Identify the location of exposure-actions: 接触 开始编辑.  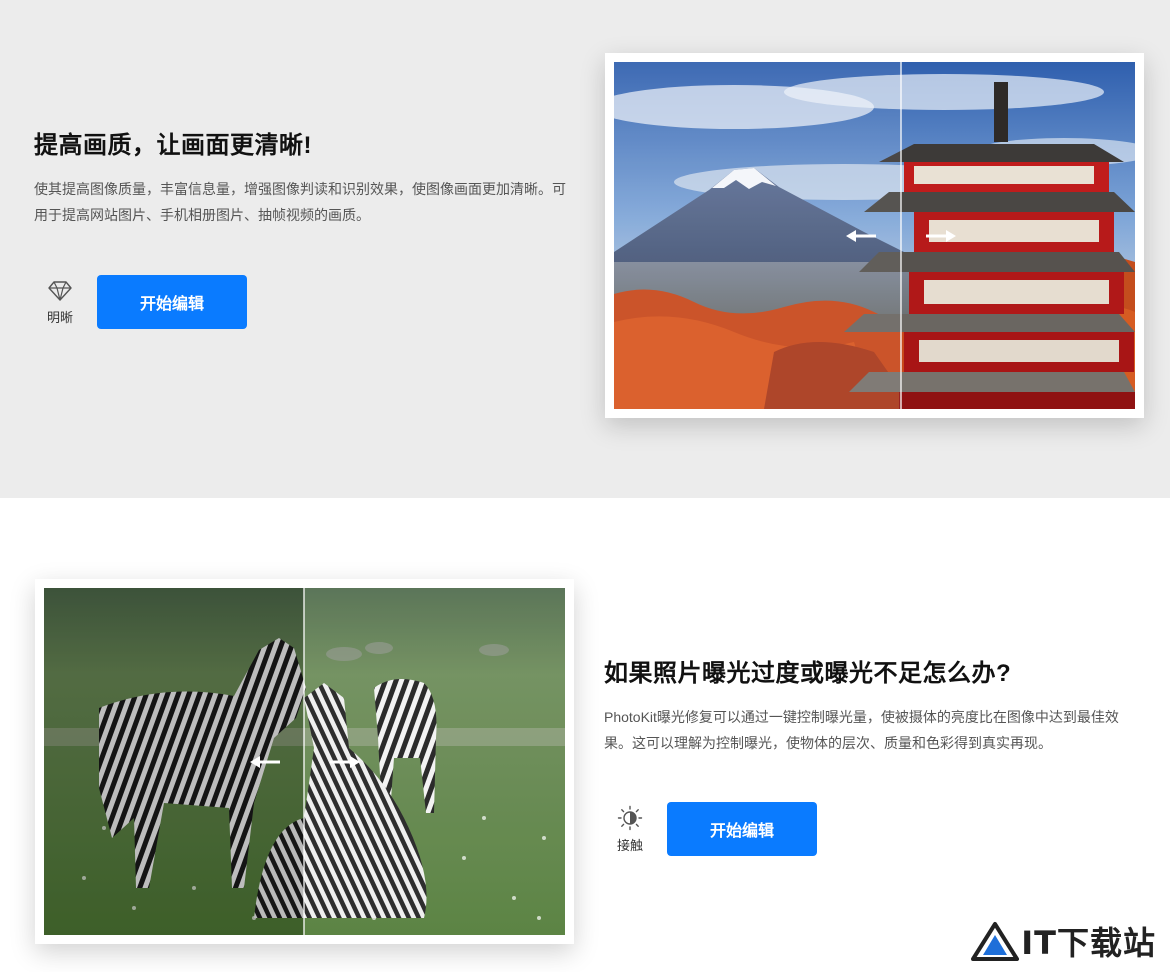
(711, 829).